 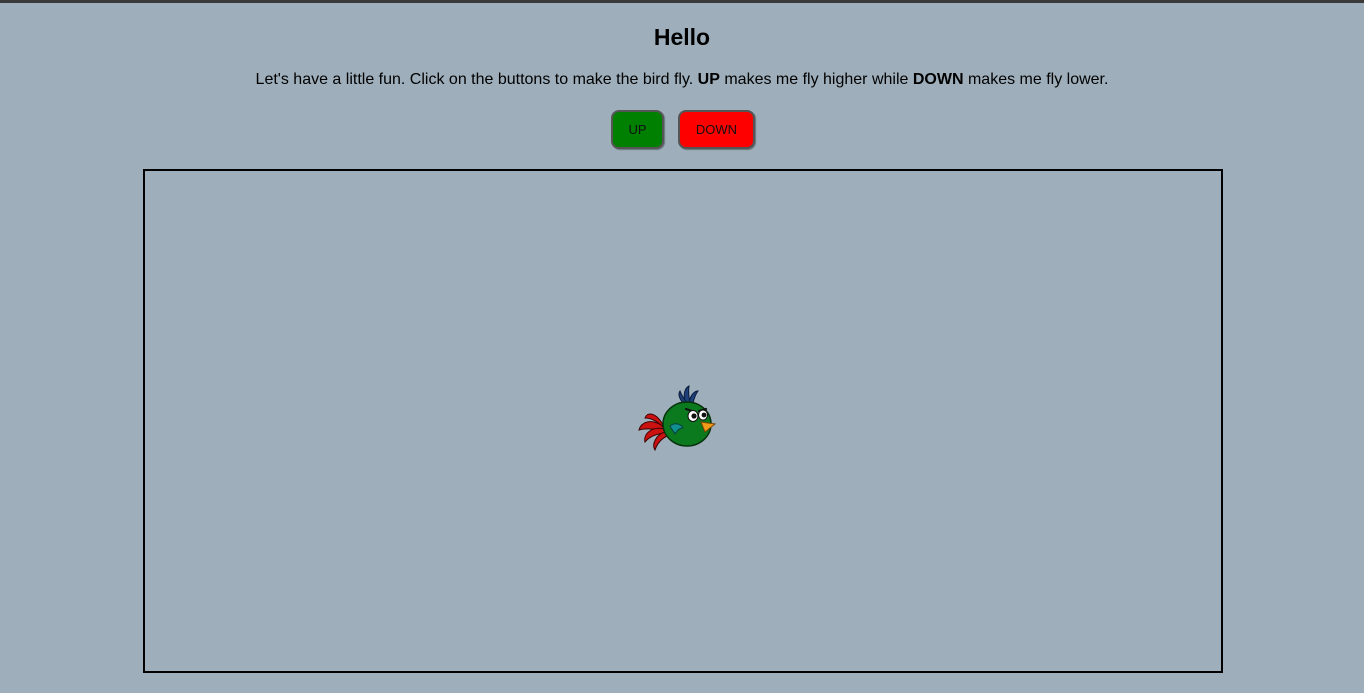 What do you see at coordinates (682, 1) in the screenshot?
I see `window-top-border` at bounding box center [682, 1].